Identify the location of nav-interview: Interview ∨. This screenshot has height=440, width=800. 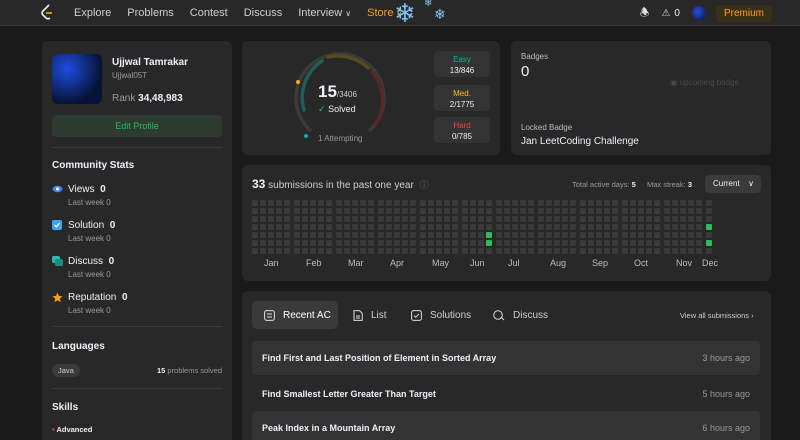
(324, 13).